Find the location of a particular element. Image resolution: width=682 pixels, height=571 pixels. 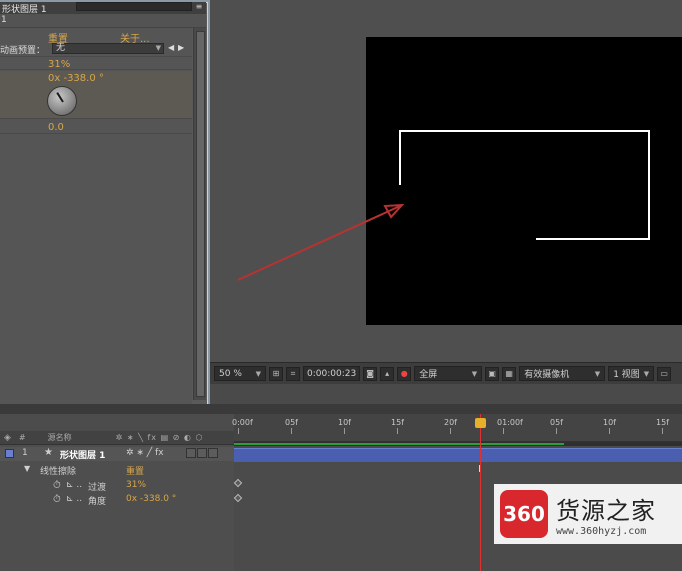

effect-reset-link: 重置 is located at coordinates (135, 470).